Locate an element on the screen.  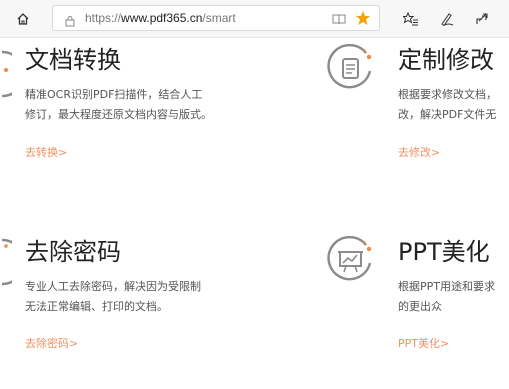
card-title: 去除密码 is located at coordinates (73, 252).